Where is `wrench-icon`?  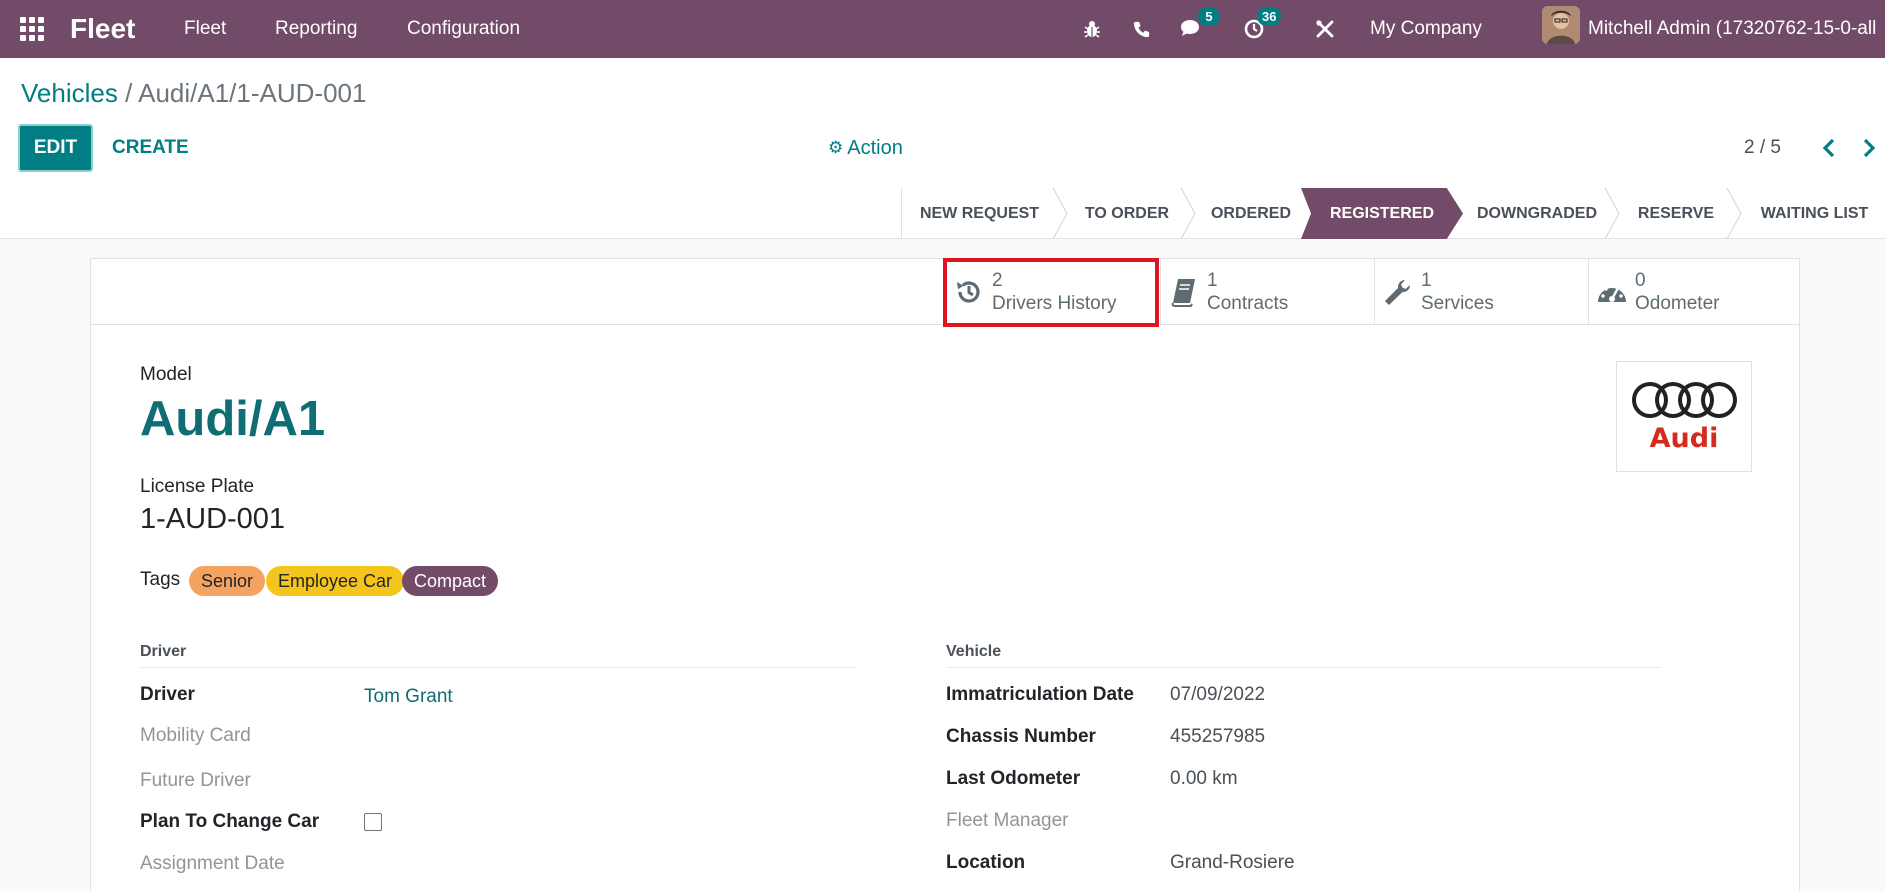
wrench-icon is located at coordinates (1398, 292).